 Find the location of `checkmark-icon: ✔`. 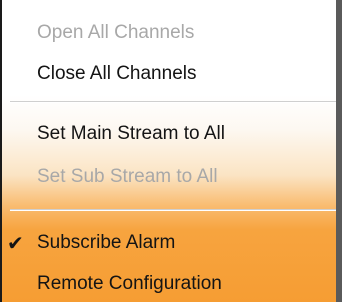

checkmark-icon: ✔ is located at coordinates (15, 243).